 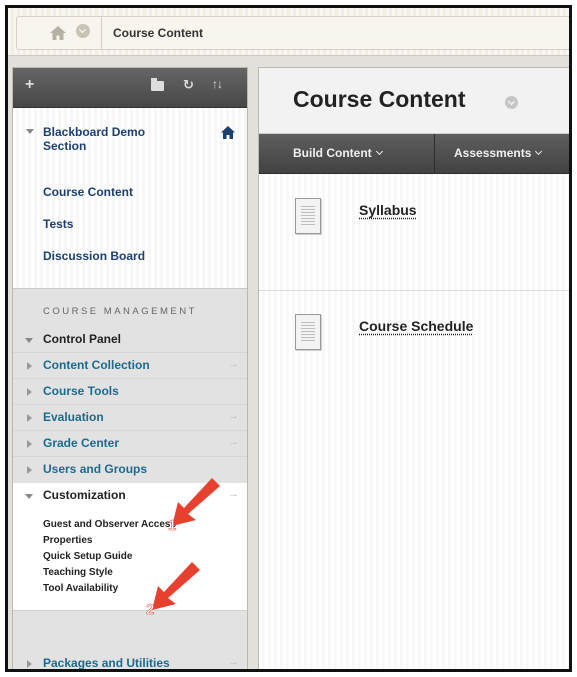 What do you see at coordinates (84, 495) in the screenshot?
I see `customization-label: Customization` at bounding box center [84, 495].